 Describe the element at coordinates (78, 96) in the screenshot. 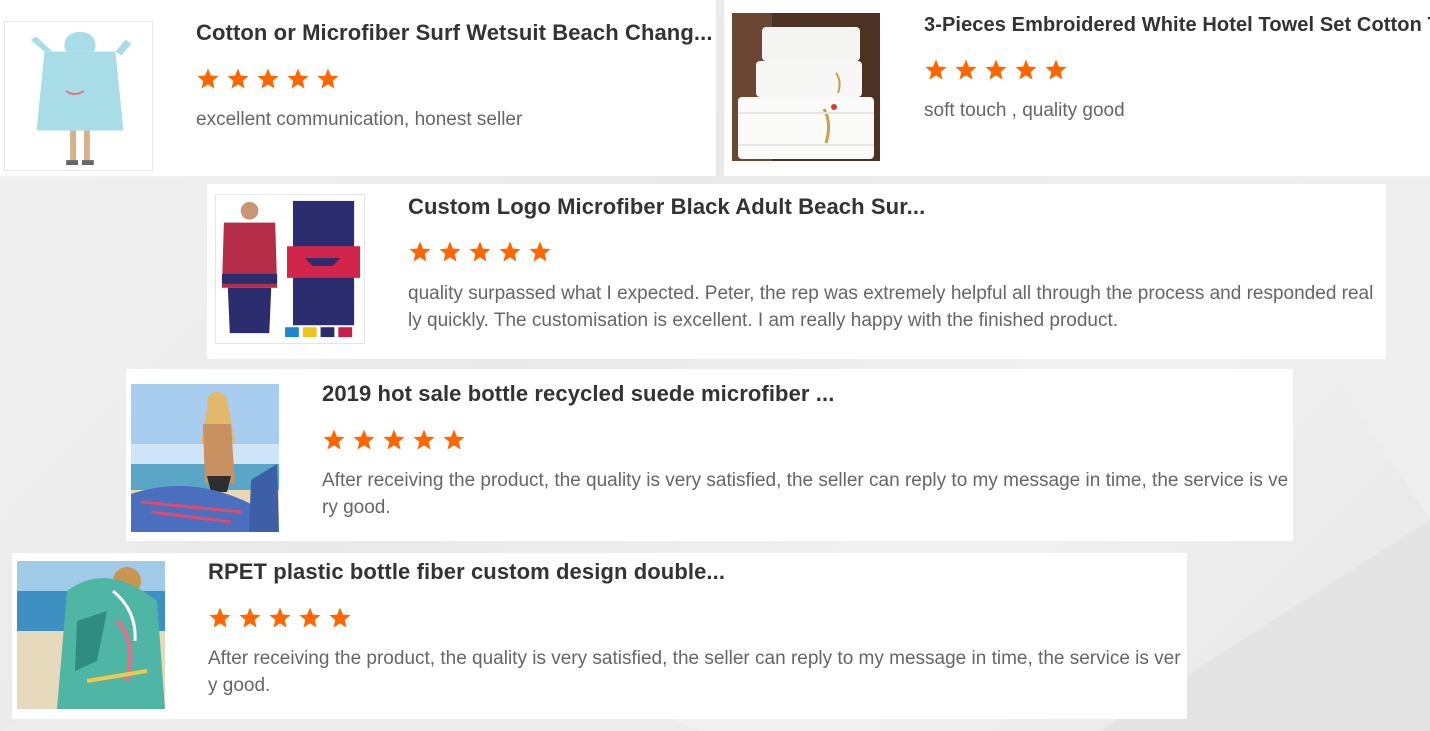

I see `product-image-poncho` at that location.